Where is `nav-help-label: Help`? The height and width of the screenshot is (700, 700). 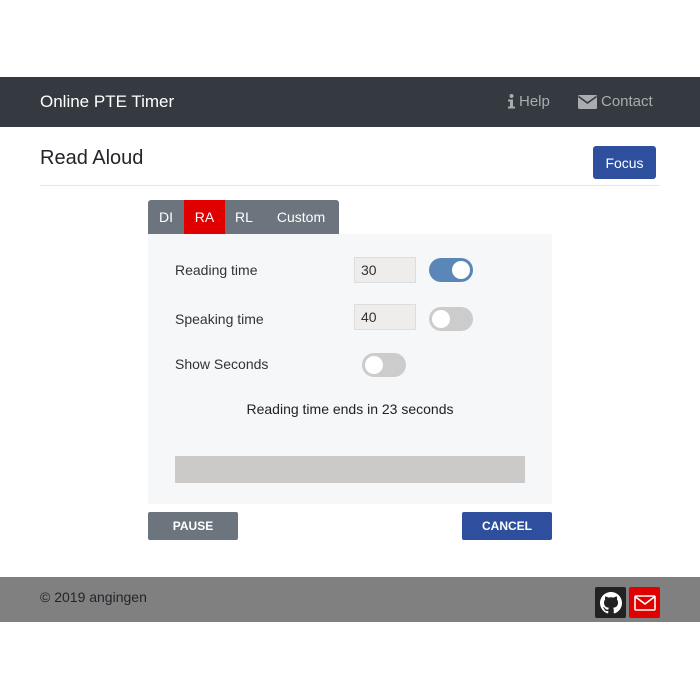 nav-help-label: Help is located at coordinates (534, 101).